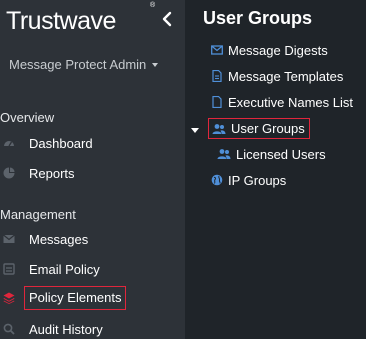 The width and height of the screenshot is (366, 339). I want to click on document-outline-icon, so click(217, 102).